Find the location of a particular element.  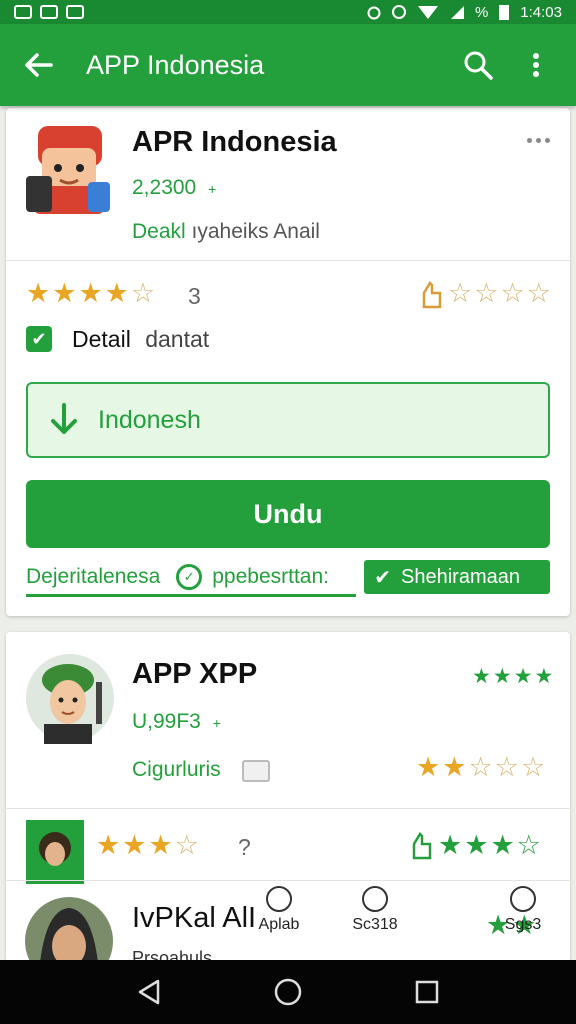

clock-icon is located at coordinates (375, 899).